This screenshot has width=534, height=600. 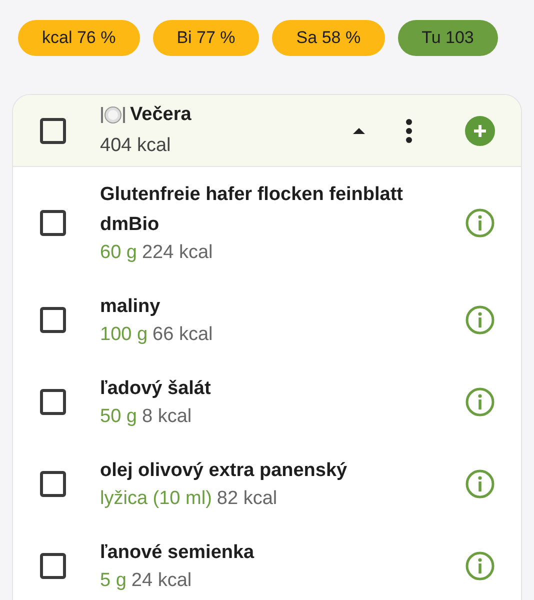 What do you see at coordinates (136, 146) in the screenshot?
I see `meal-energy: 404 kcal` at bounding box center [136, 146].